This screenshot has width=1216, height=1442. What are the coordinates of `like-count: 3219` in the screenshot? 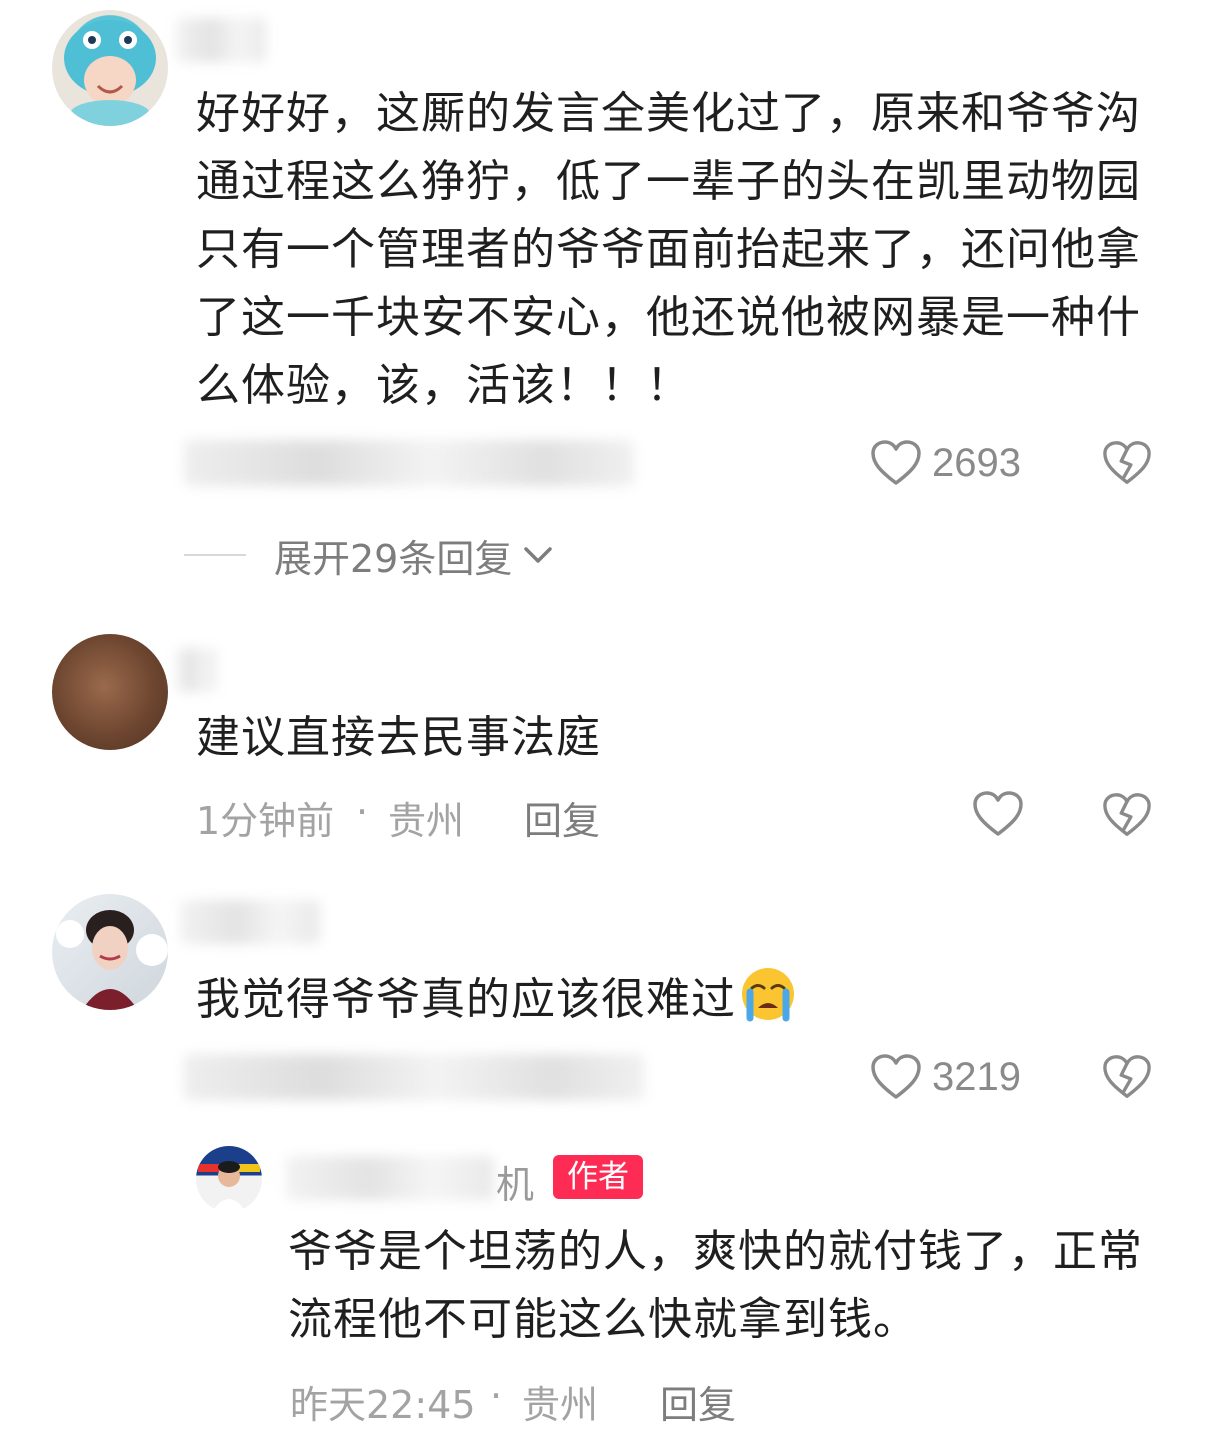 It's located at (976, 1076).